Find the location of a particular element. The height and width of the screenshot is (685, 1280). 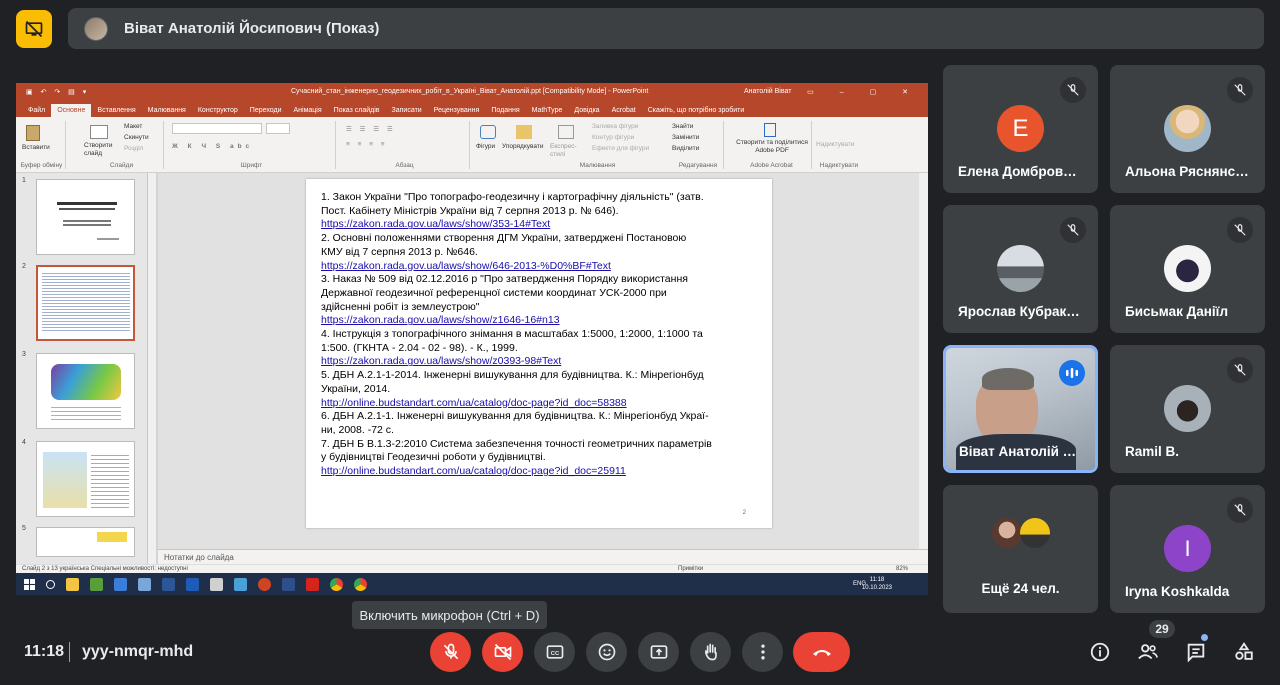

shapes-button: Фігури is located at coordinates (485, 146).